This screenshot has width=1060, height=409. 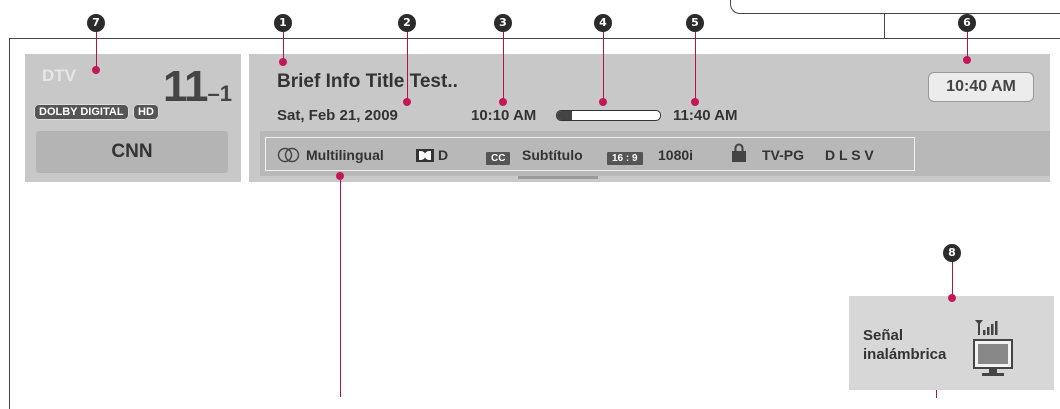 What do you see at coordinates (288, 155) in the screenshot?
I see `multilingual-icon` at bounding box center [288, 155].